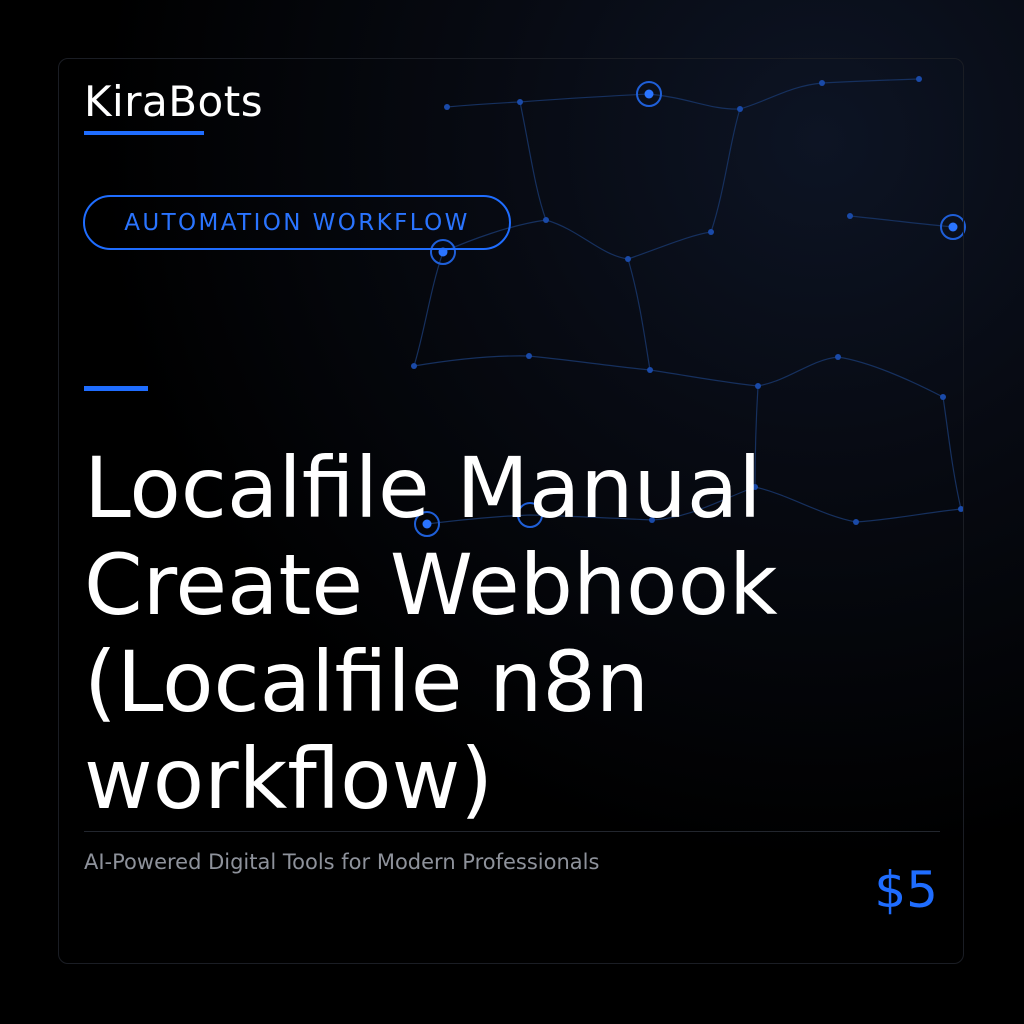 The image size is (1024, 1024). I want to click on category-badge: AUTOMATION WORKFLOW, so click(297, 222).